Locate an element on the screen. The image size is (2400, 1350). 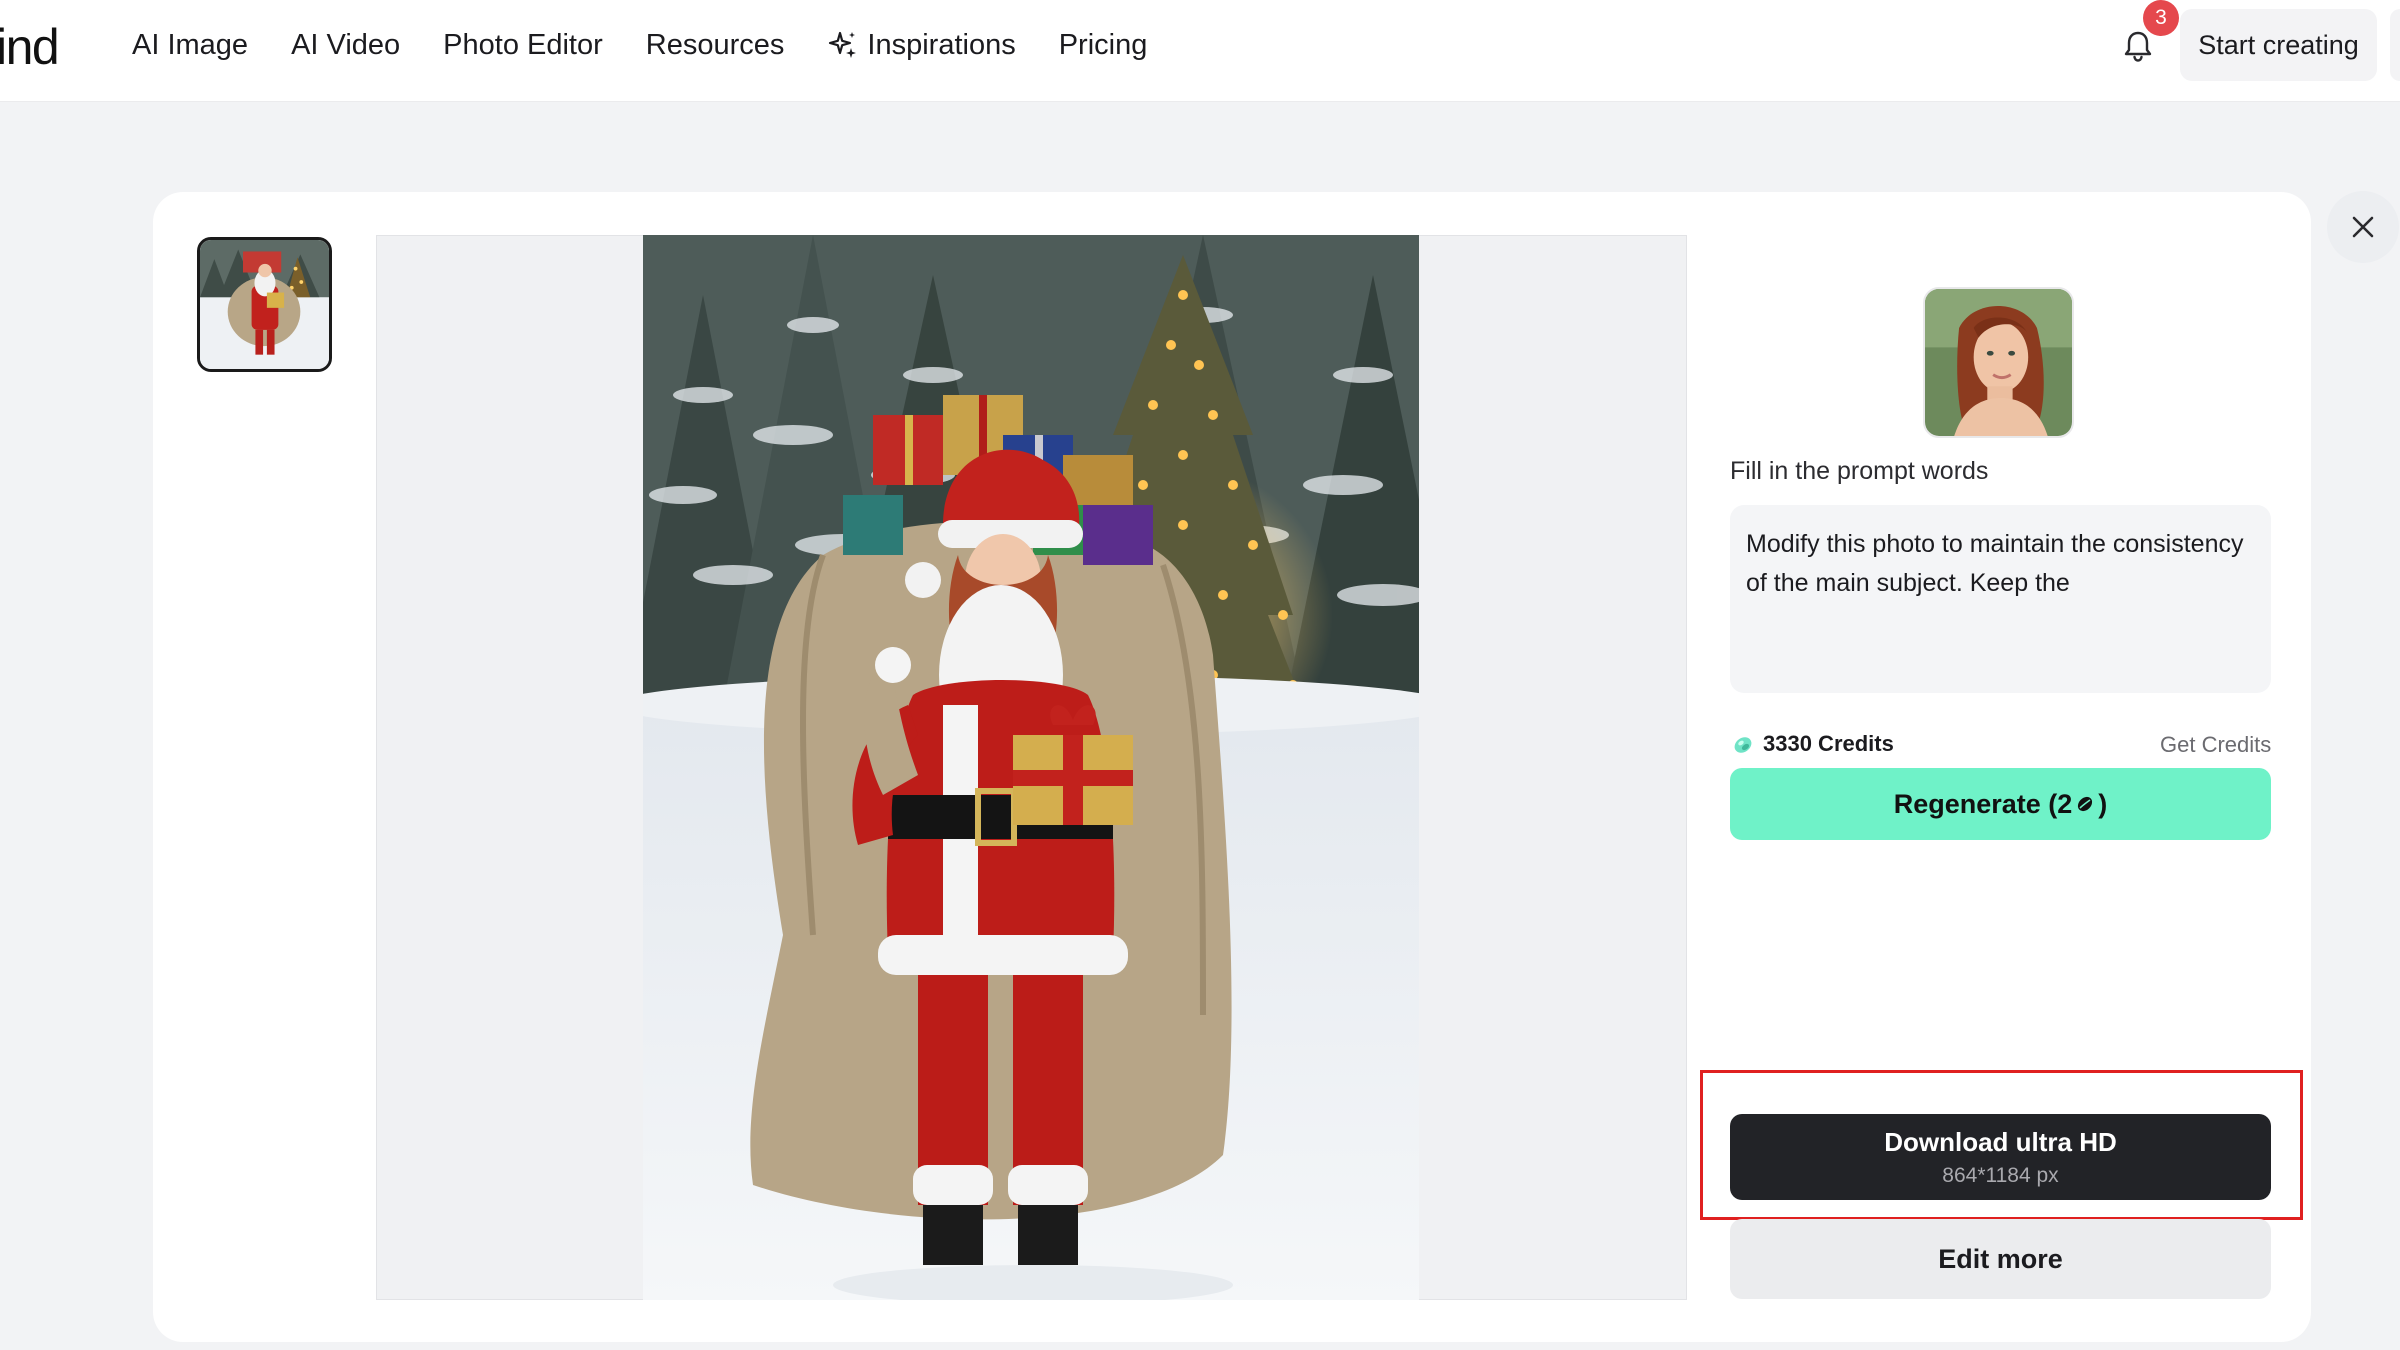
notification-badge: 3 is located at coordinates (2161, 18).